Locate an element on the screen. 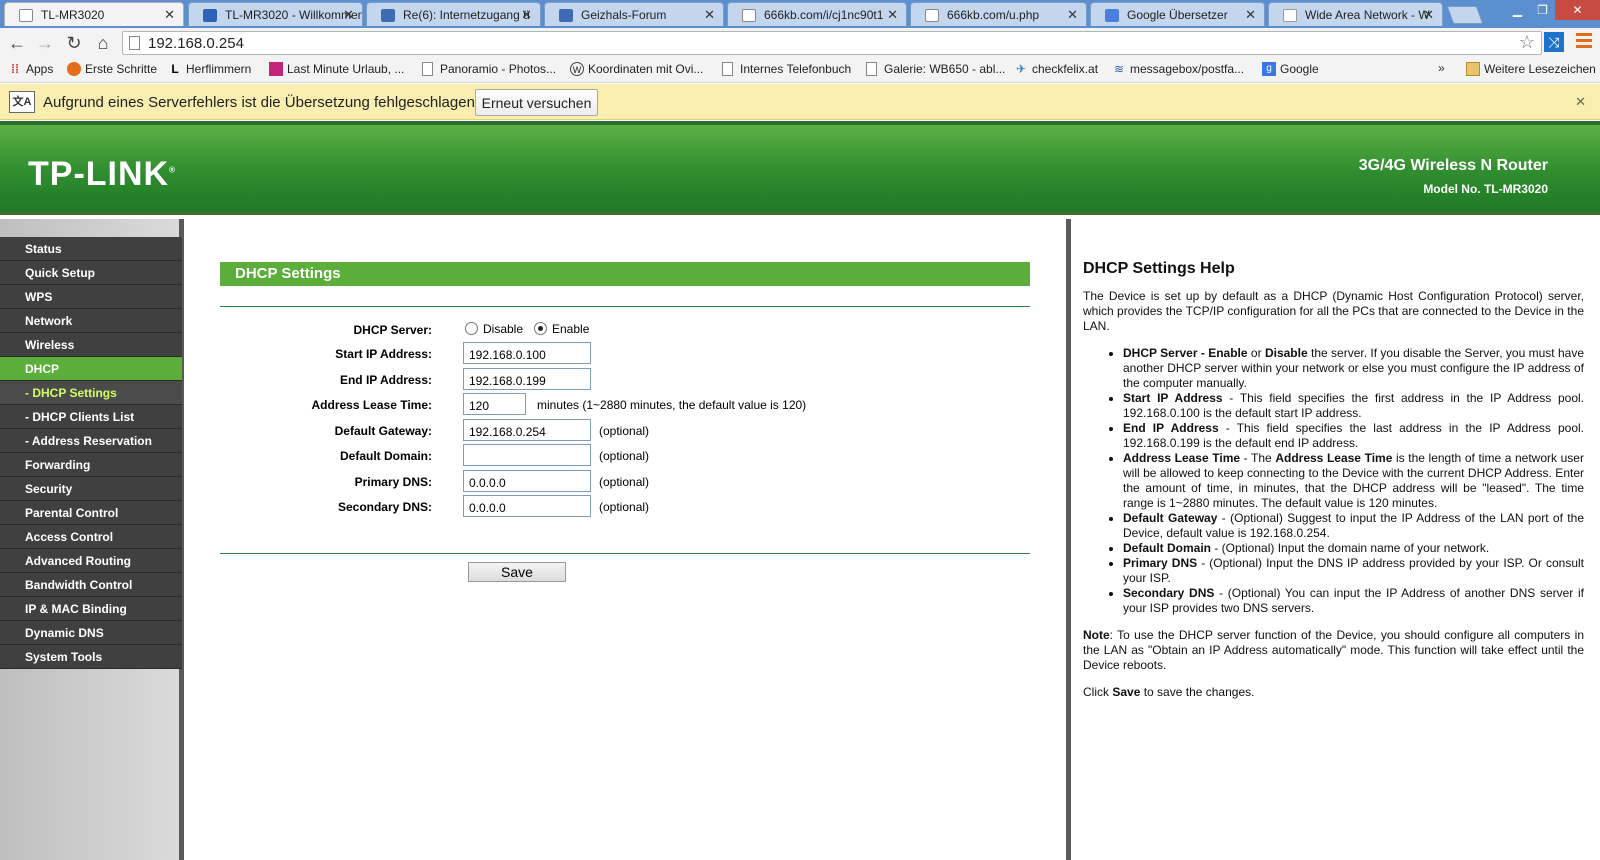  translate-icon: 文A is located at coordinates (22, 102).